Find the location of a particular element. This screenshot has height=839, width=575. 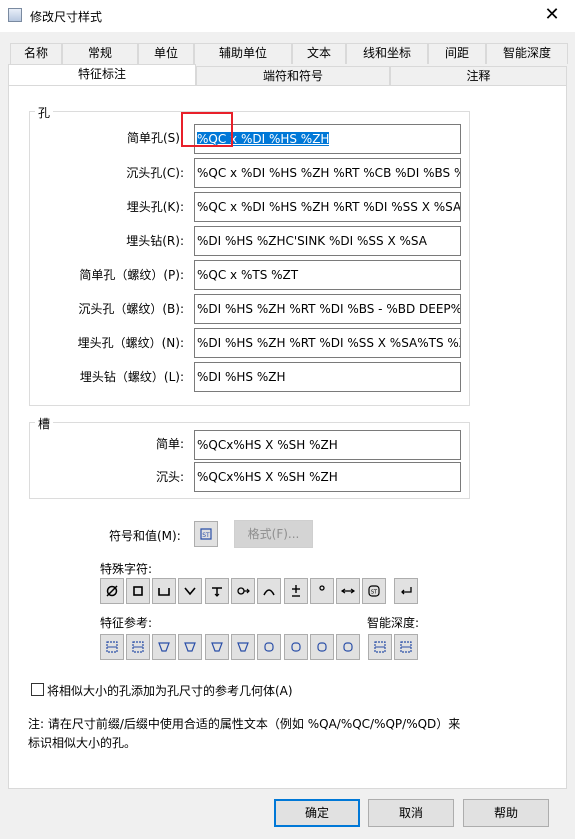

diameter-icon is located at coordinates (112, 591).